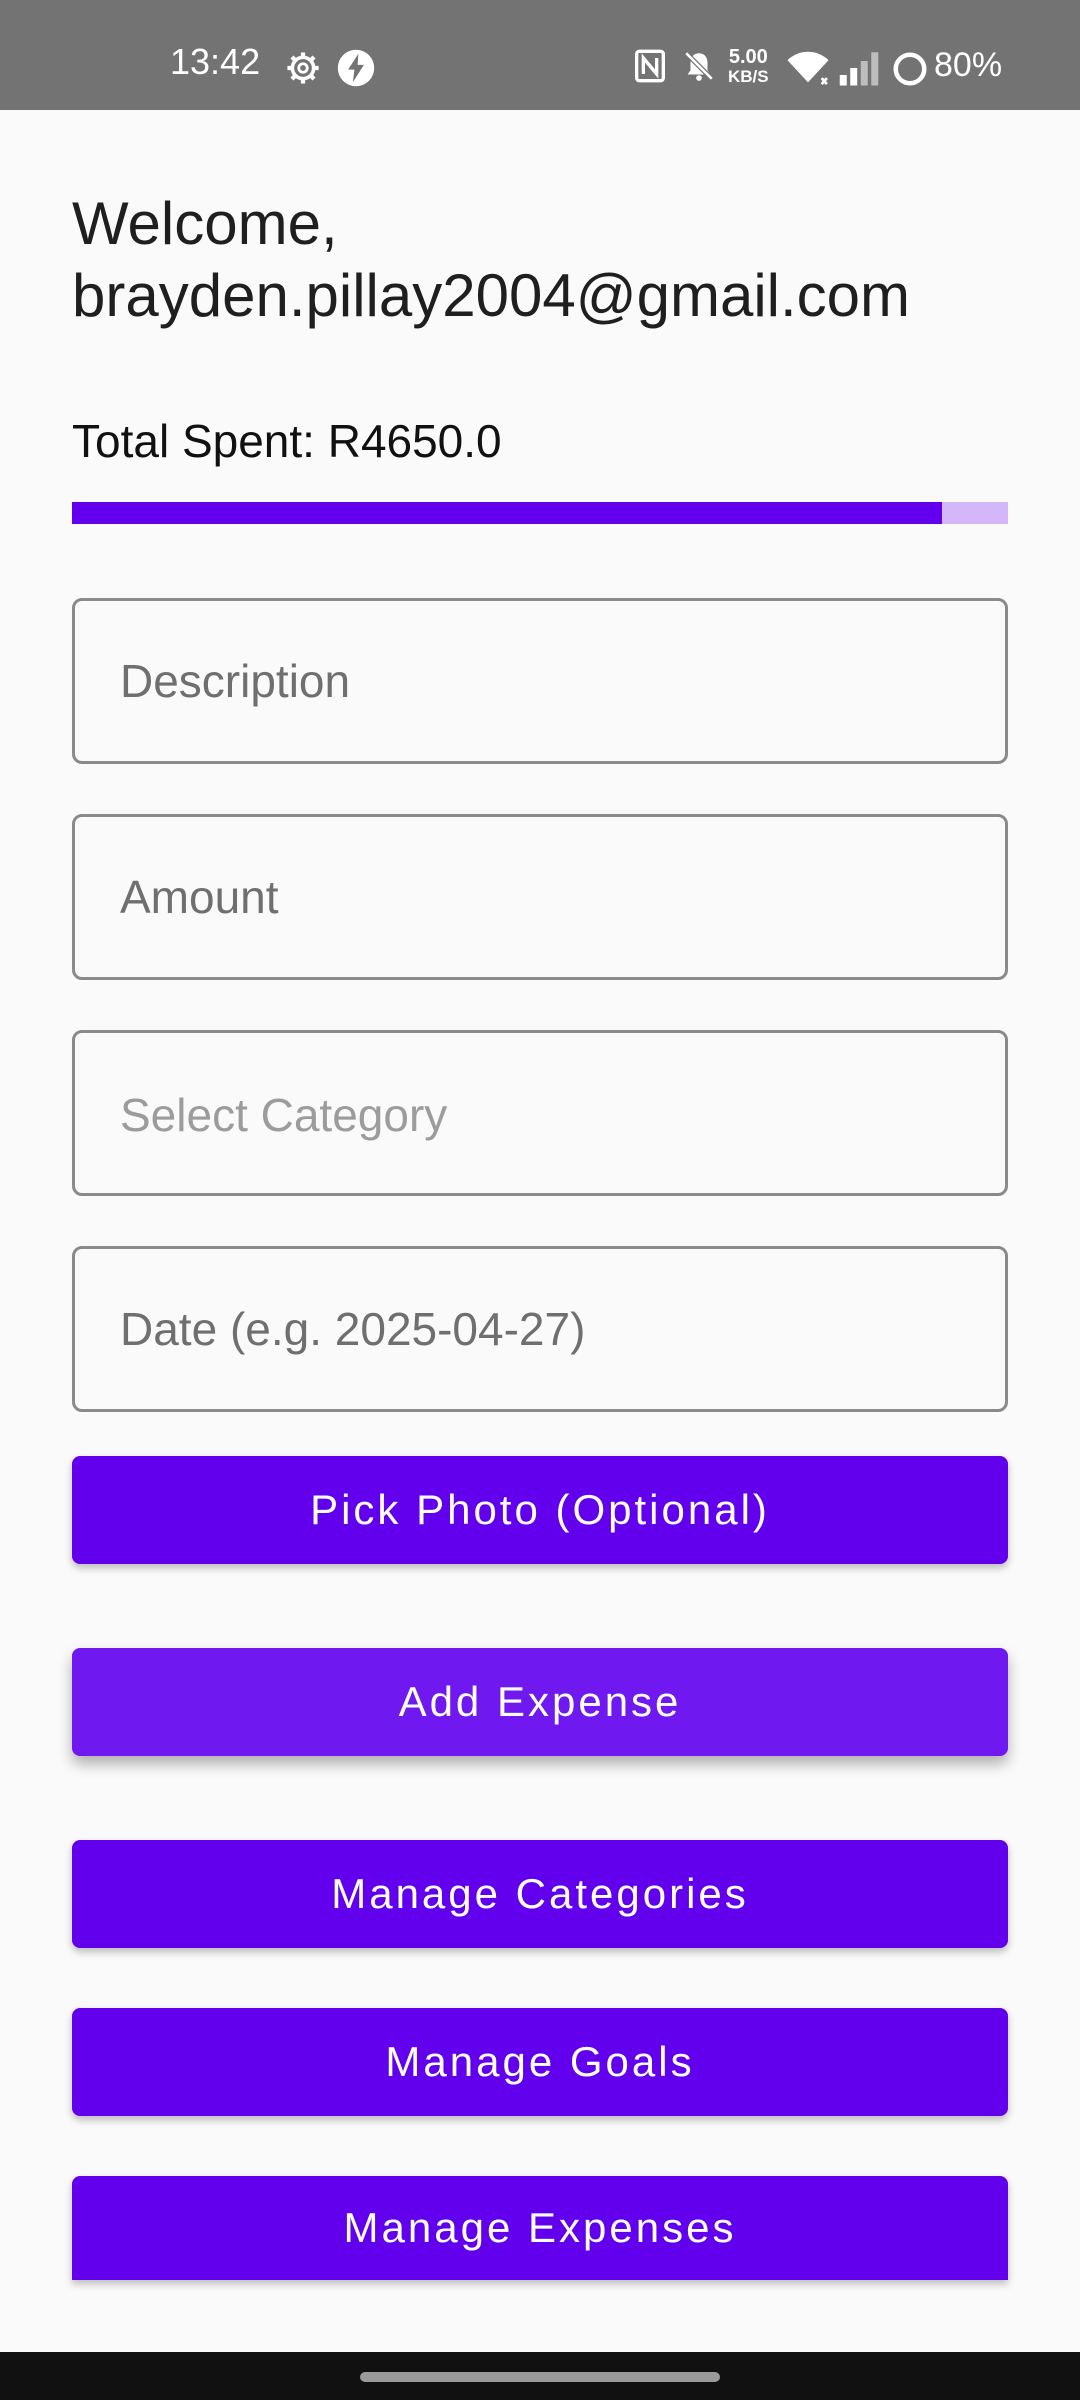 The image size is (1080, 2400). What do you see at coordinates (859, 69) in the screenshot?
I see `signal-icon` at bounding box center [859, 69].